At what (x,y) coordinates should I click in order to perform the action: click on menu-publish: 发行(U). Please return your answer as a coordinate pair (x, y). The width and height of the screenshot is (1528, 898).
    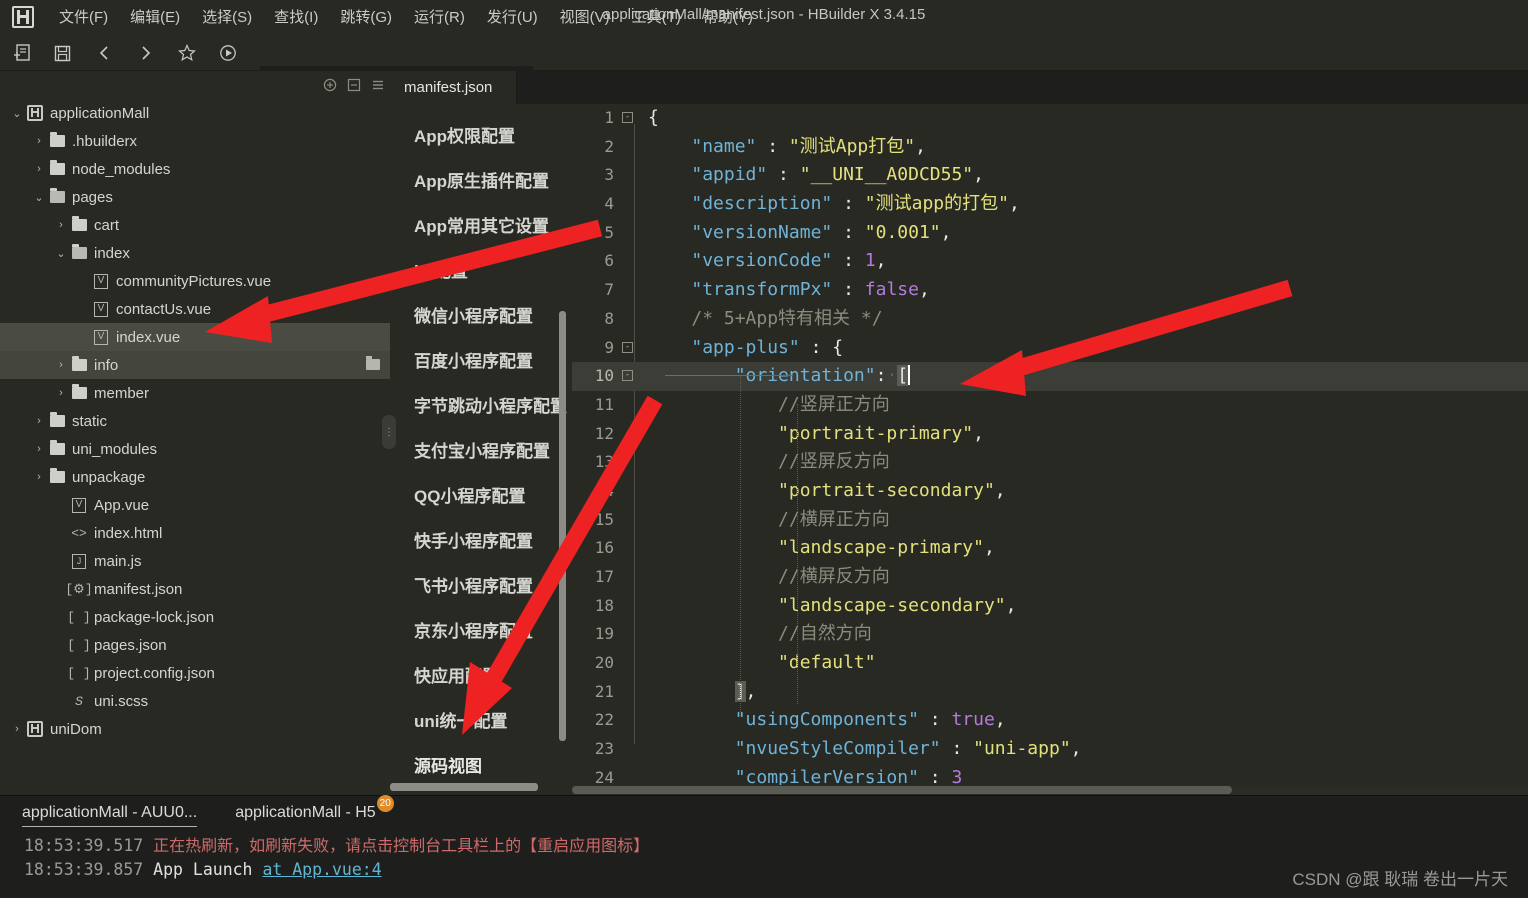
    Looking at the image, I should click on (512, 16).